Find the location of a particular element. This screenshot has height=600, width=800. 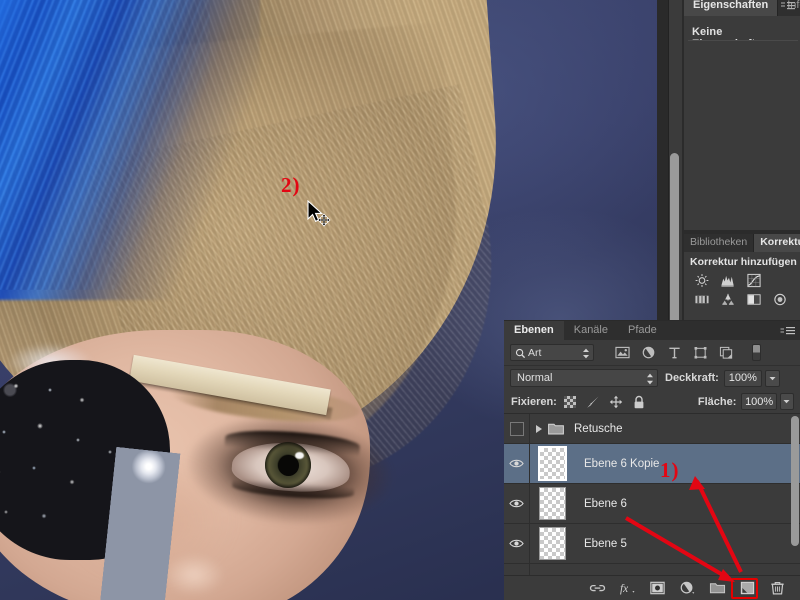

link-icon is located at coordinates (597, 588).